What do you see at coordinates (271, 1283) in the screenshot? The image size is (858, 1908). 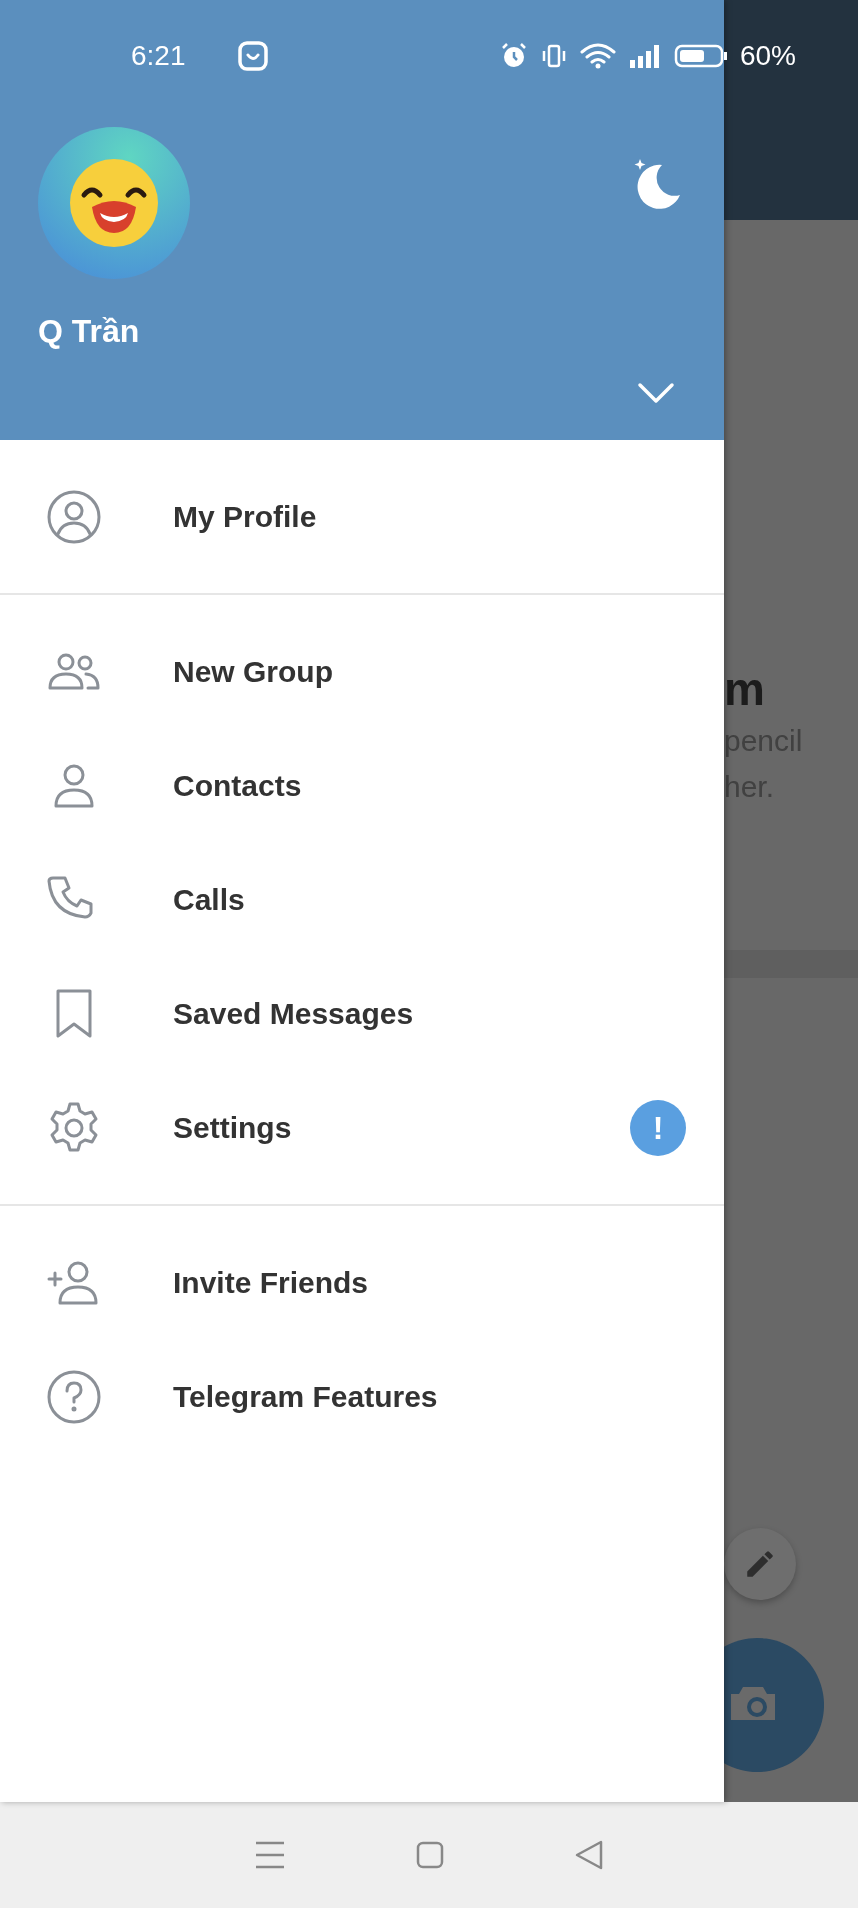 I see `menu-label: Invite Friends` at bounding box center [271, 1283].